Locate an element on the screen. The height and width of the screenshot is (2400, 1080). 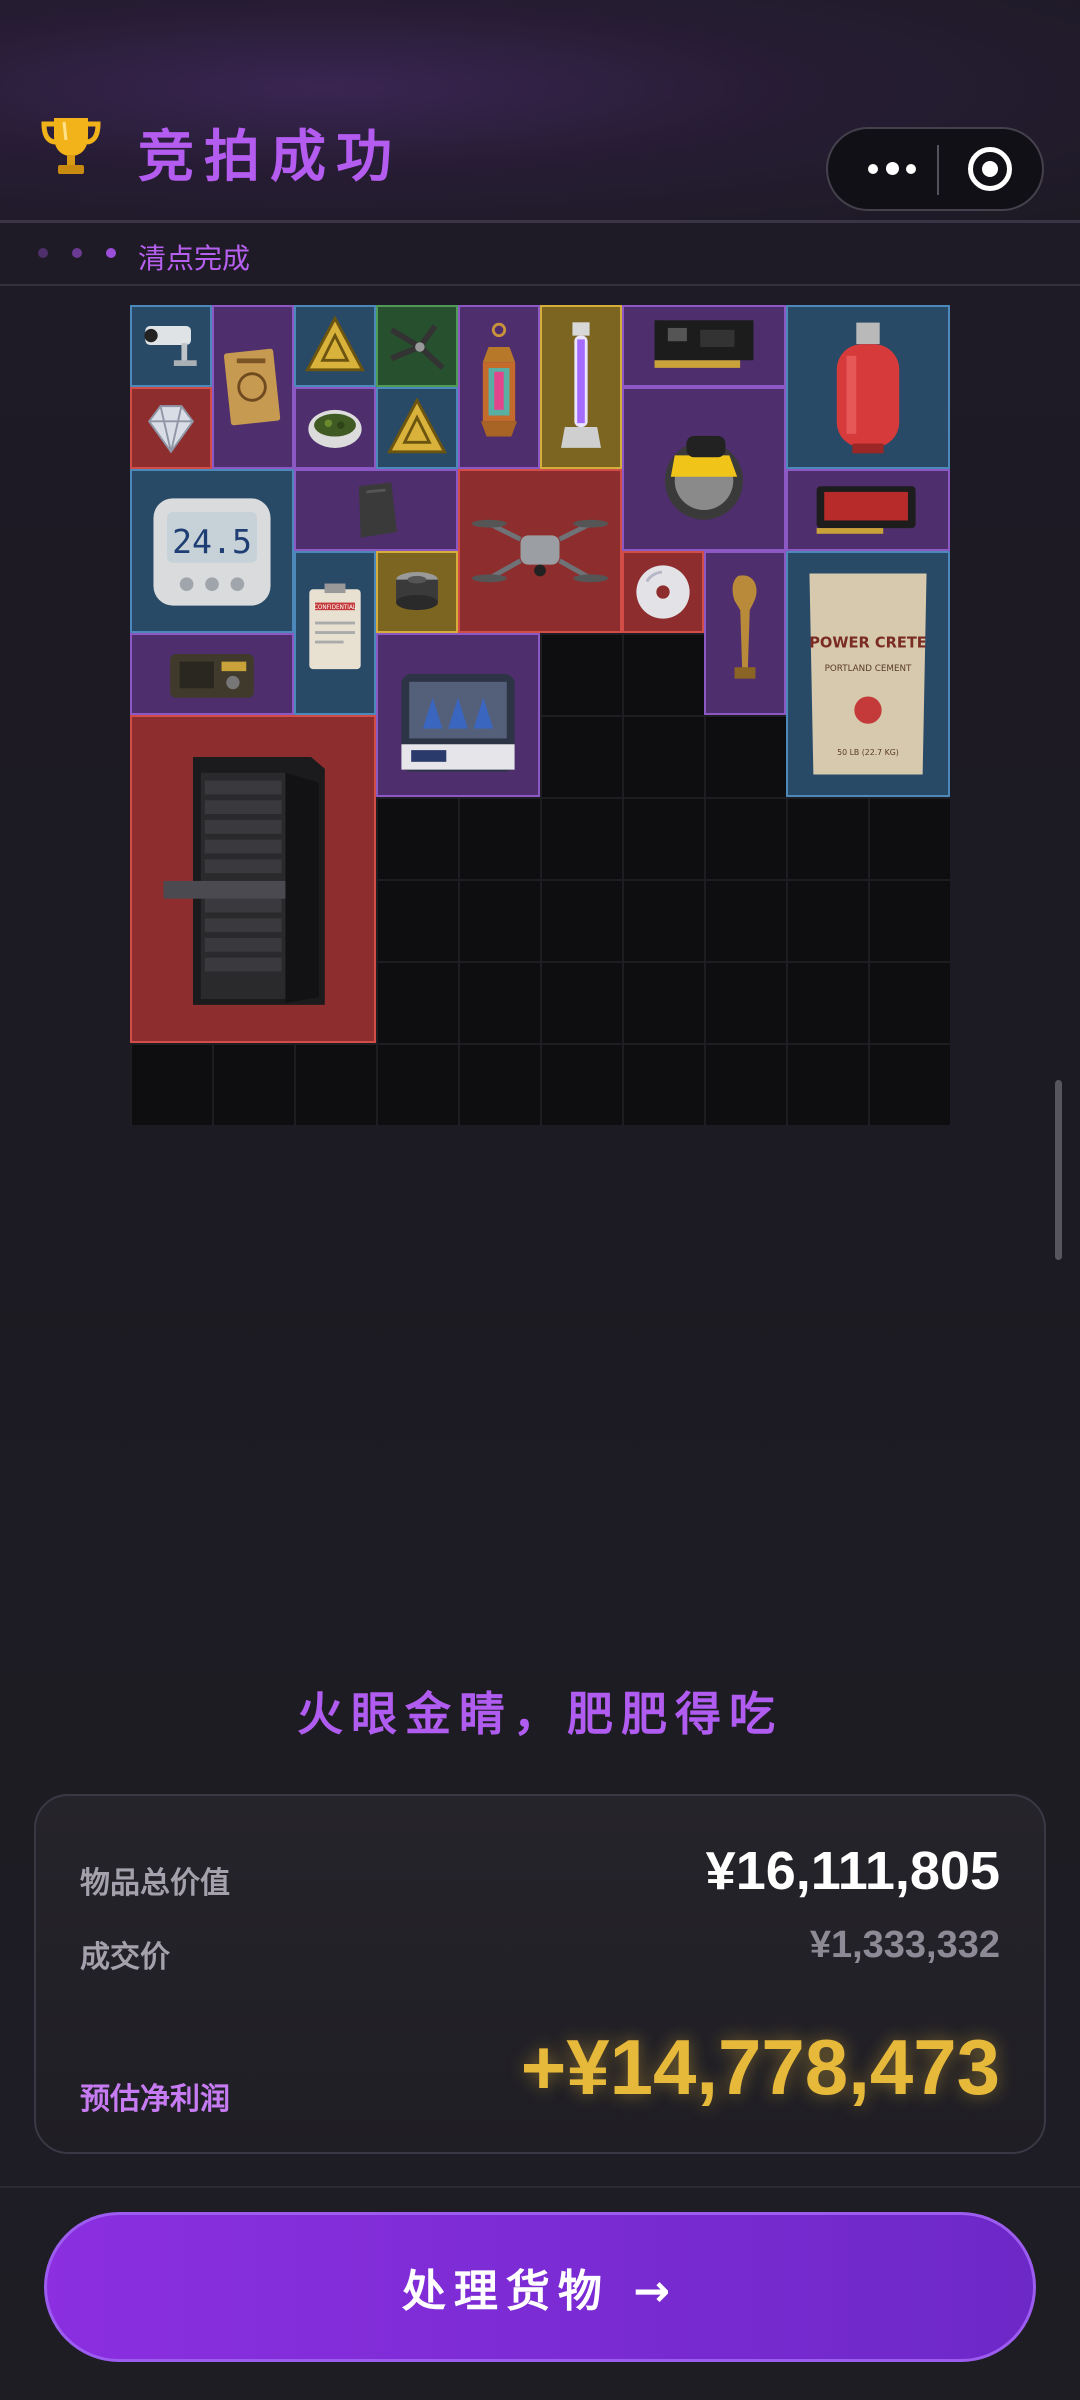
header-bar: 竞拍成功 is located at coordinates (540, 111).